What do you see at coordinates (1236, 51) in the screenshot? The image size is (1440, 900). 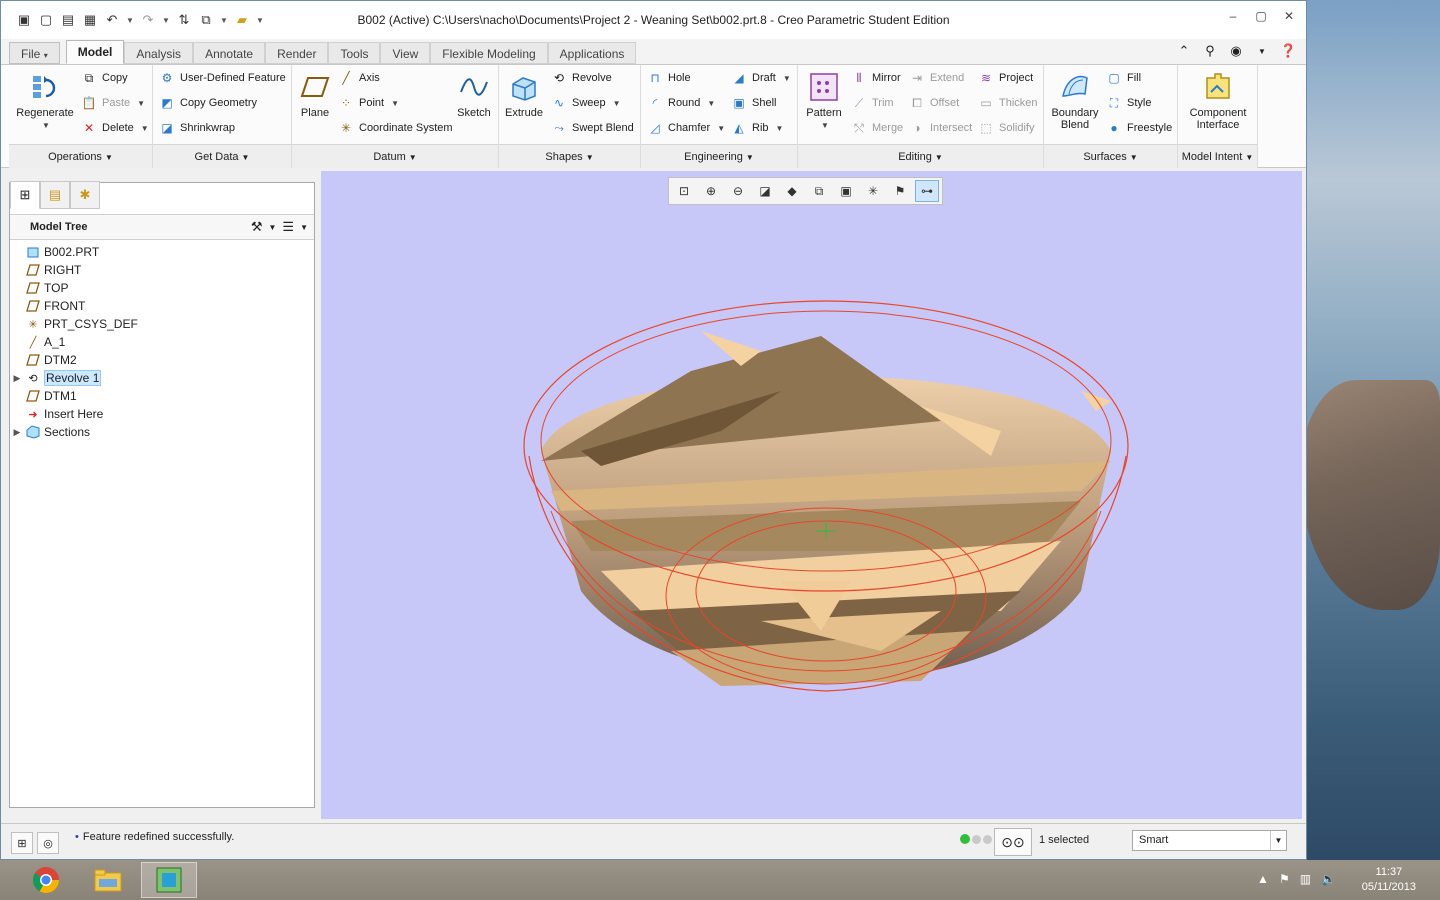 I see `resource-center-icon: ◉` at bounding box center [1236, 51].